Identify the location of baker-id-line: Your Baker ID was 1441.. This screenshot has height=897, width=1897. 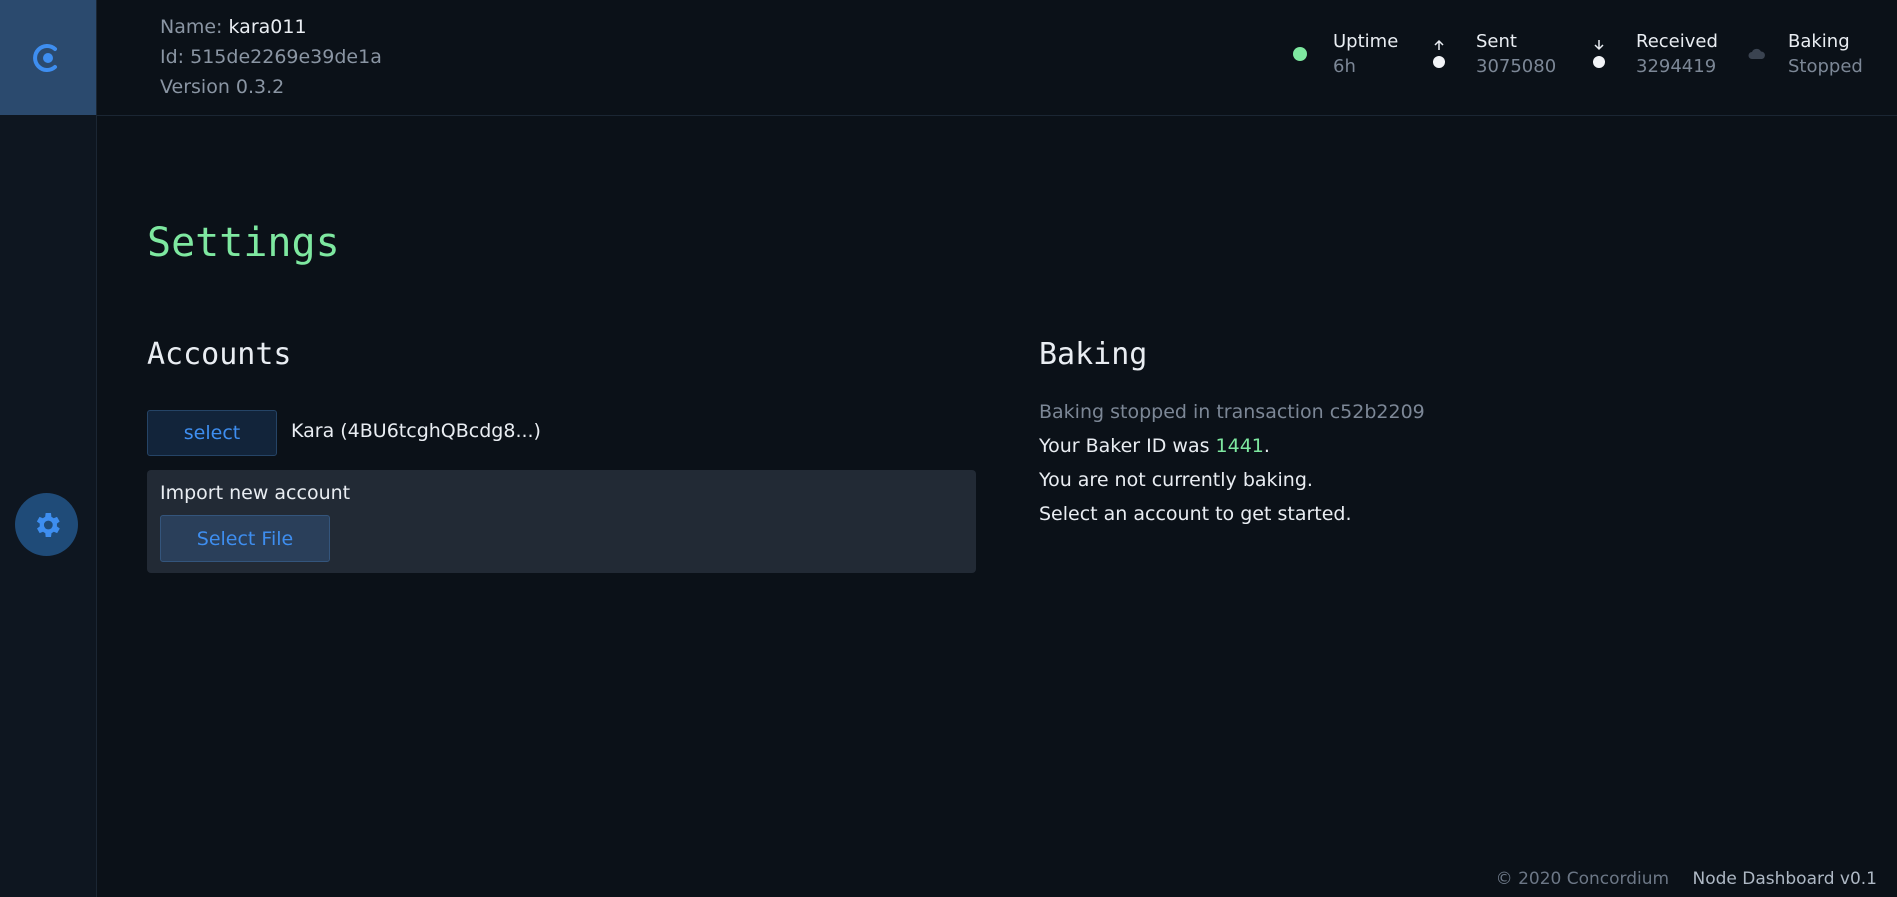
(1232, 446).